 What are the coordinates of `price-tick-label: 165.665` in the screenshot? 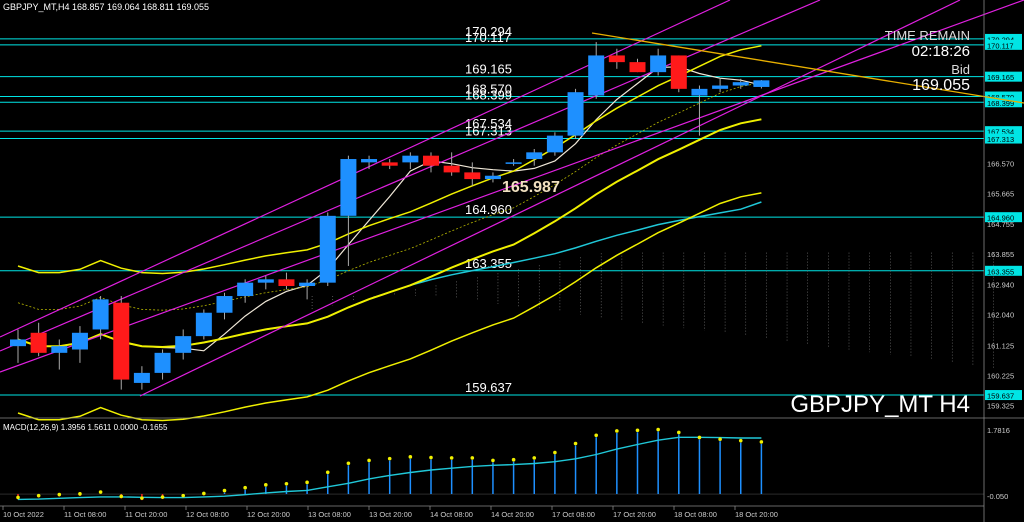 It's located at (1000, 194).